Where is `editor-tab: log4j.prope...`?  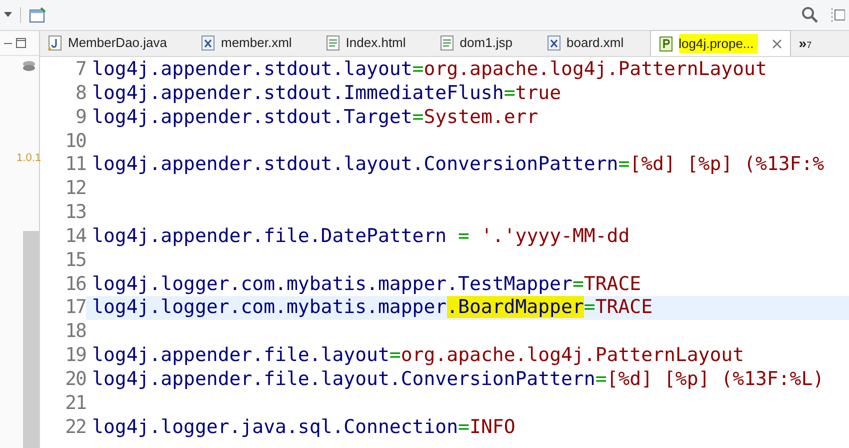 editor-tab: log4j.prope... is located at coordinates (720, 43).